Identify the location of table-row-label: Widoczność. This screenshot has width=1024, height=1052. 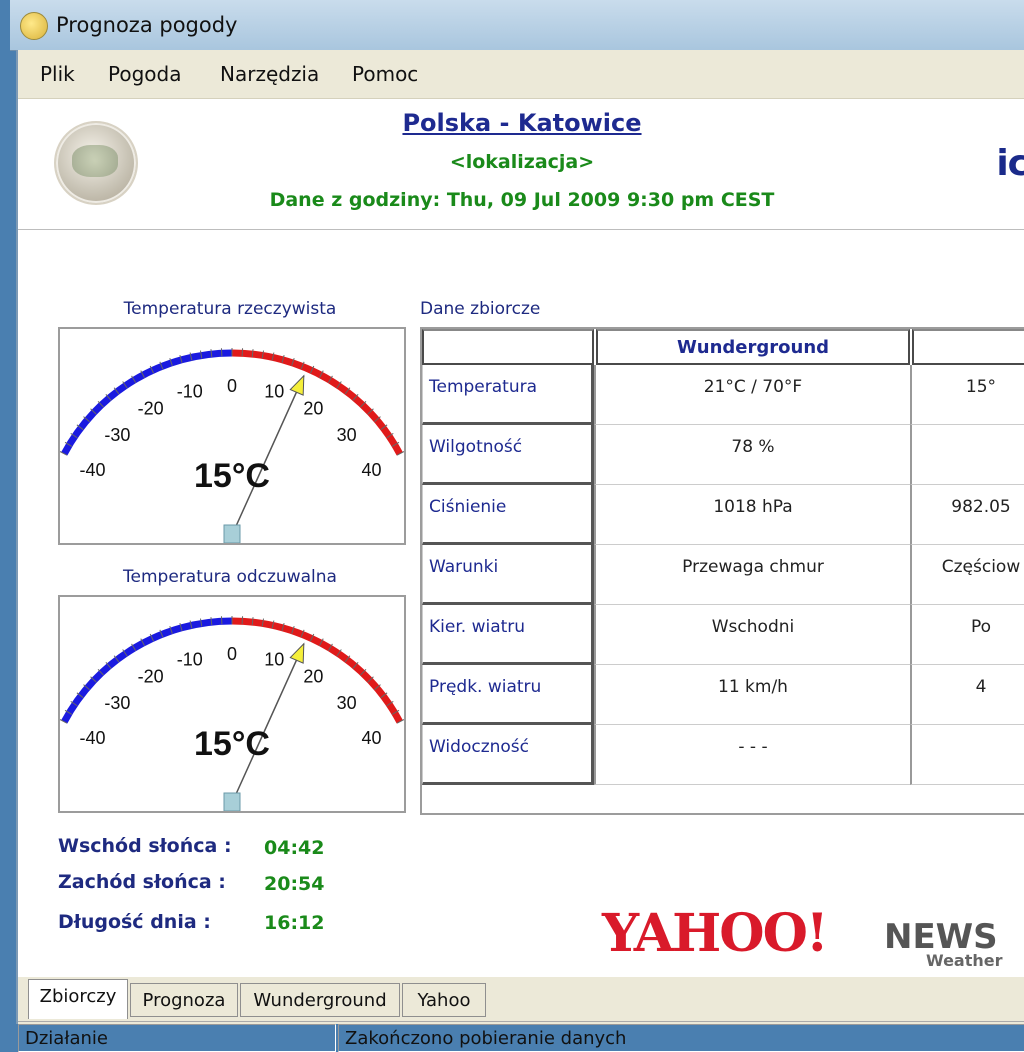
(508, 755).